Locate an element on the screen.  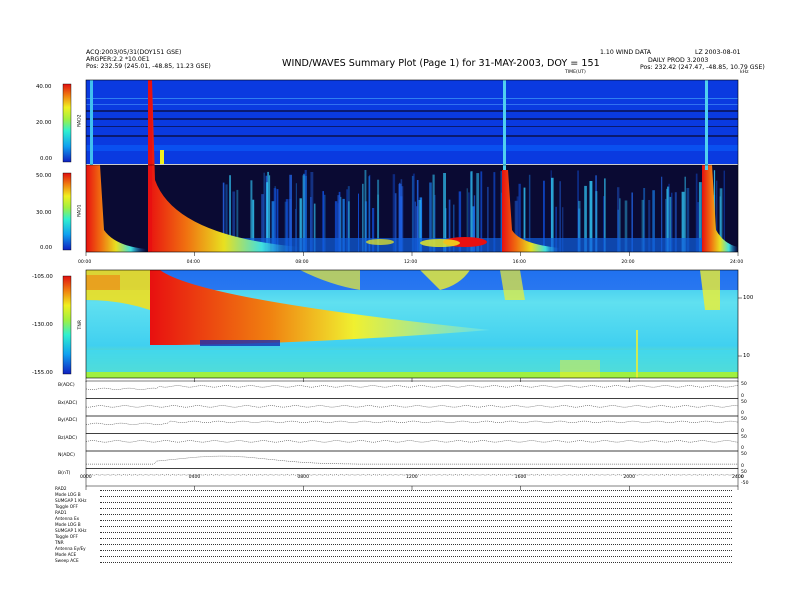
tnr-right-unit: kHz is located at coordinates (744, 72).